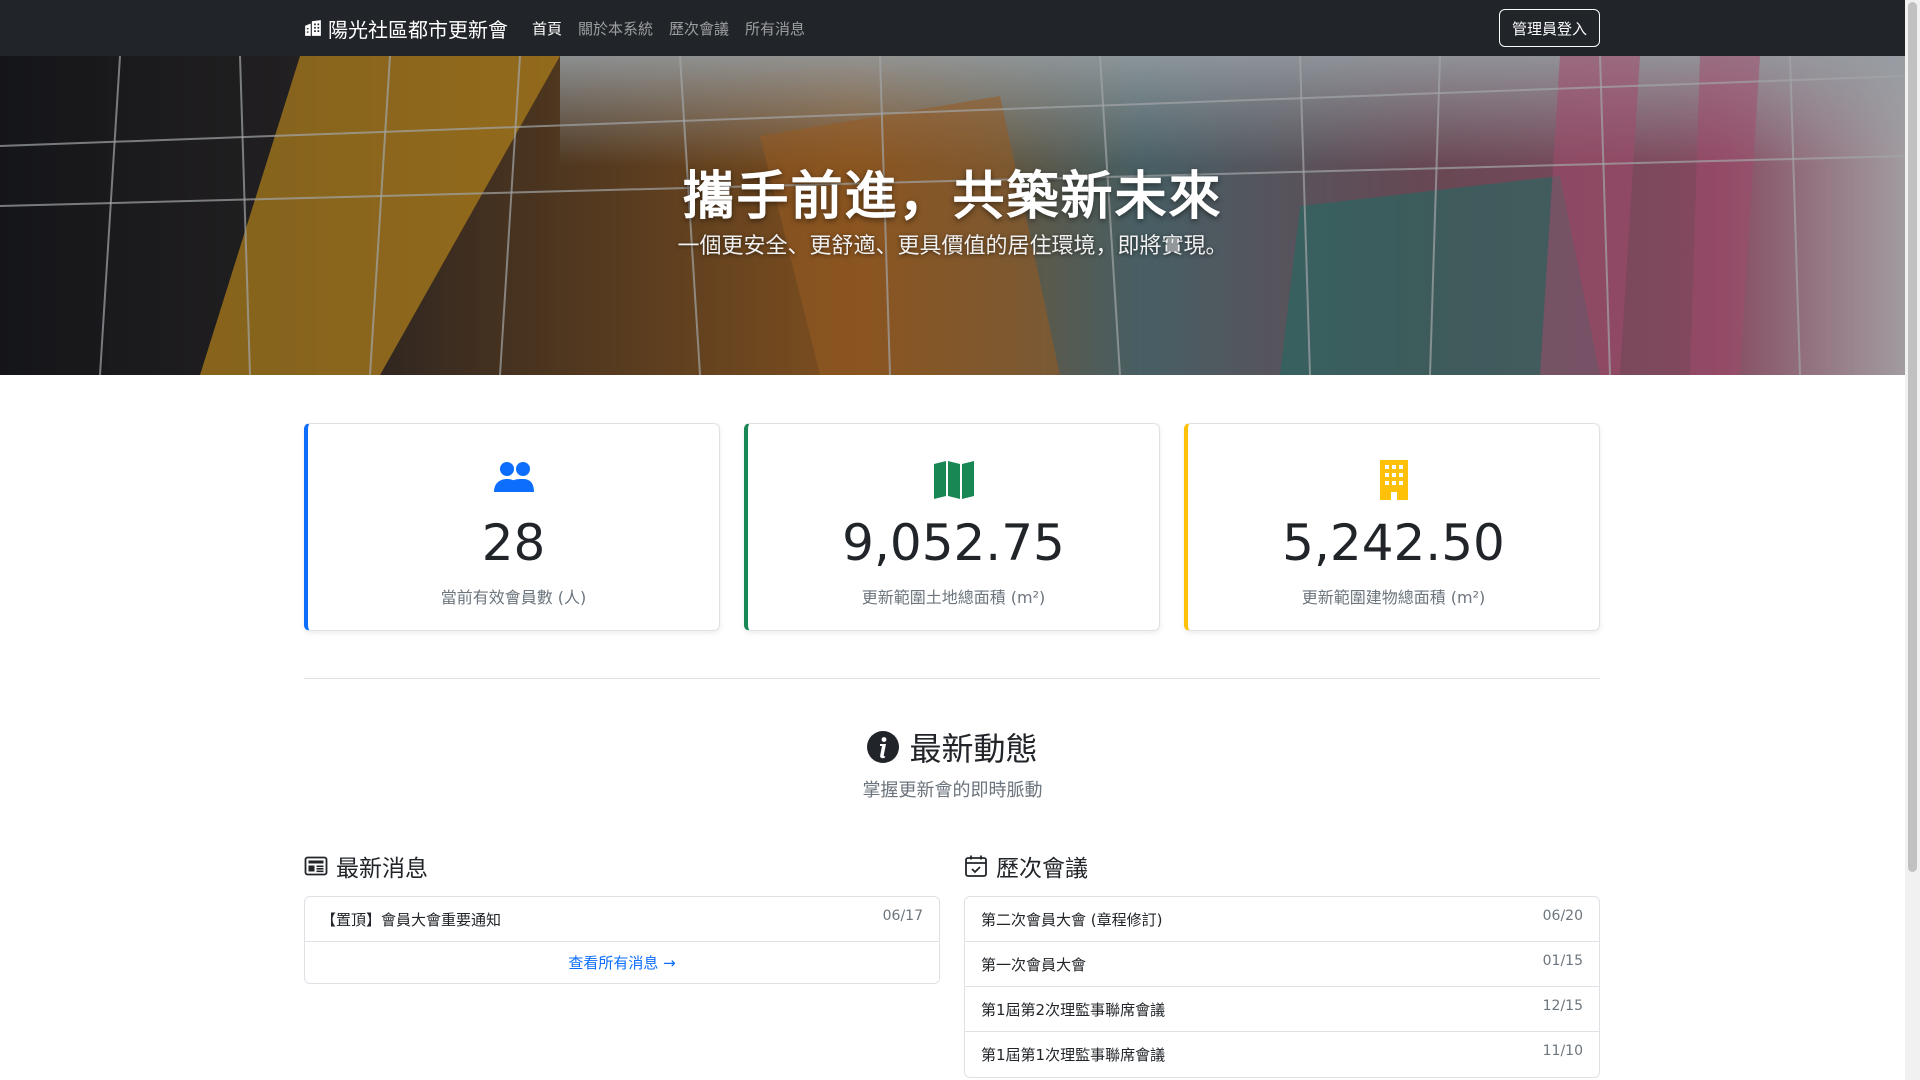 The height and width of the screenshot is (1080, 1920). I want to click on meeting-item: 第1屆第1次理監事聯席會議 11/10, so click(1282, 1054).